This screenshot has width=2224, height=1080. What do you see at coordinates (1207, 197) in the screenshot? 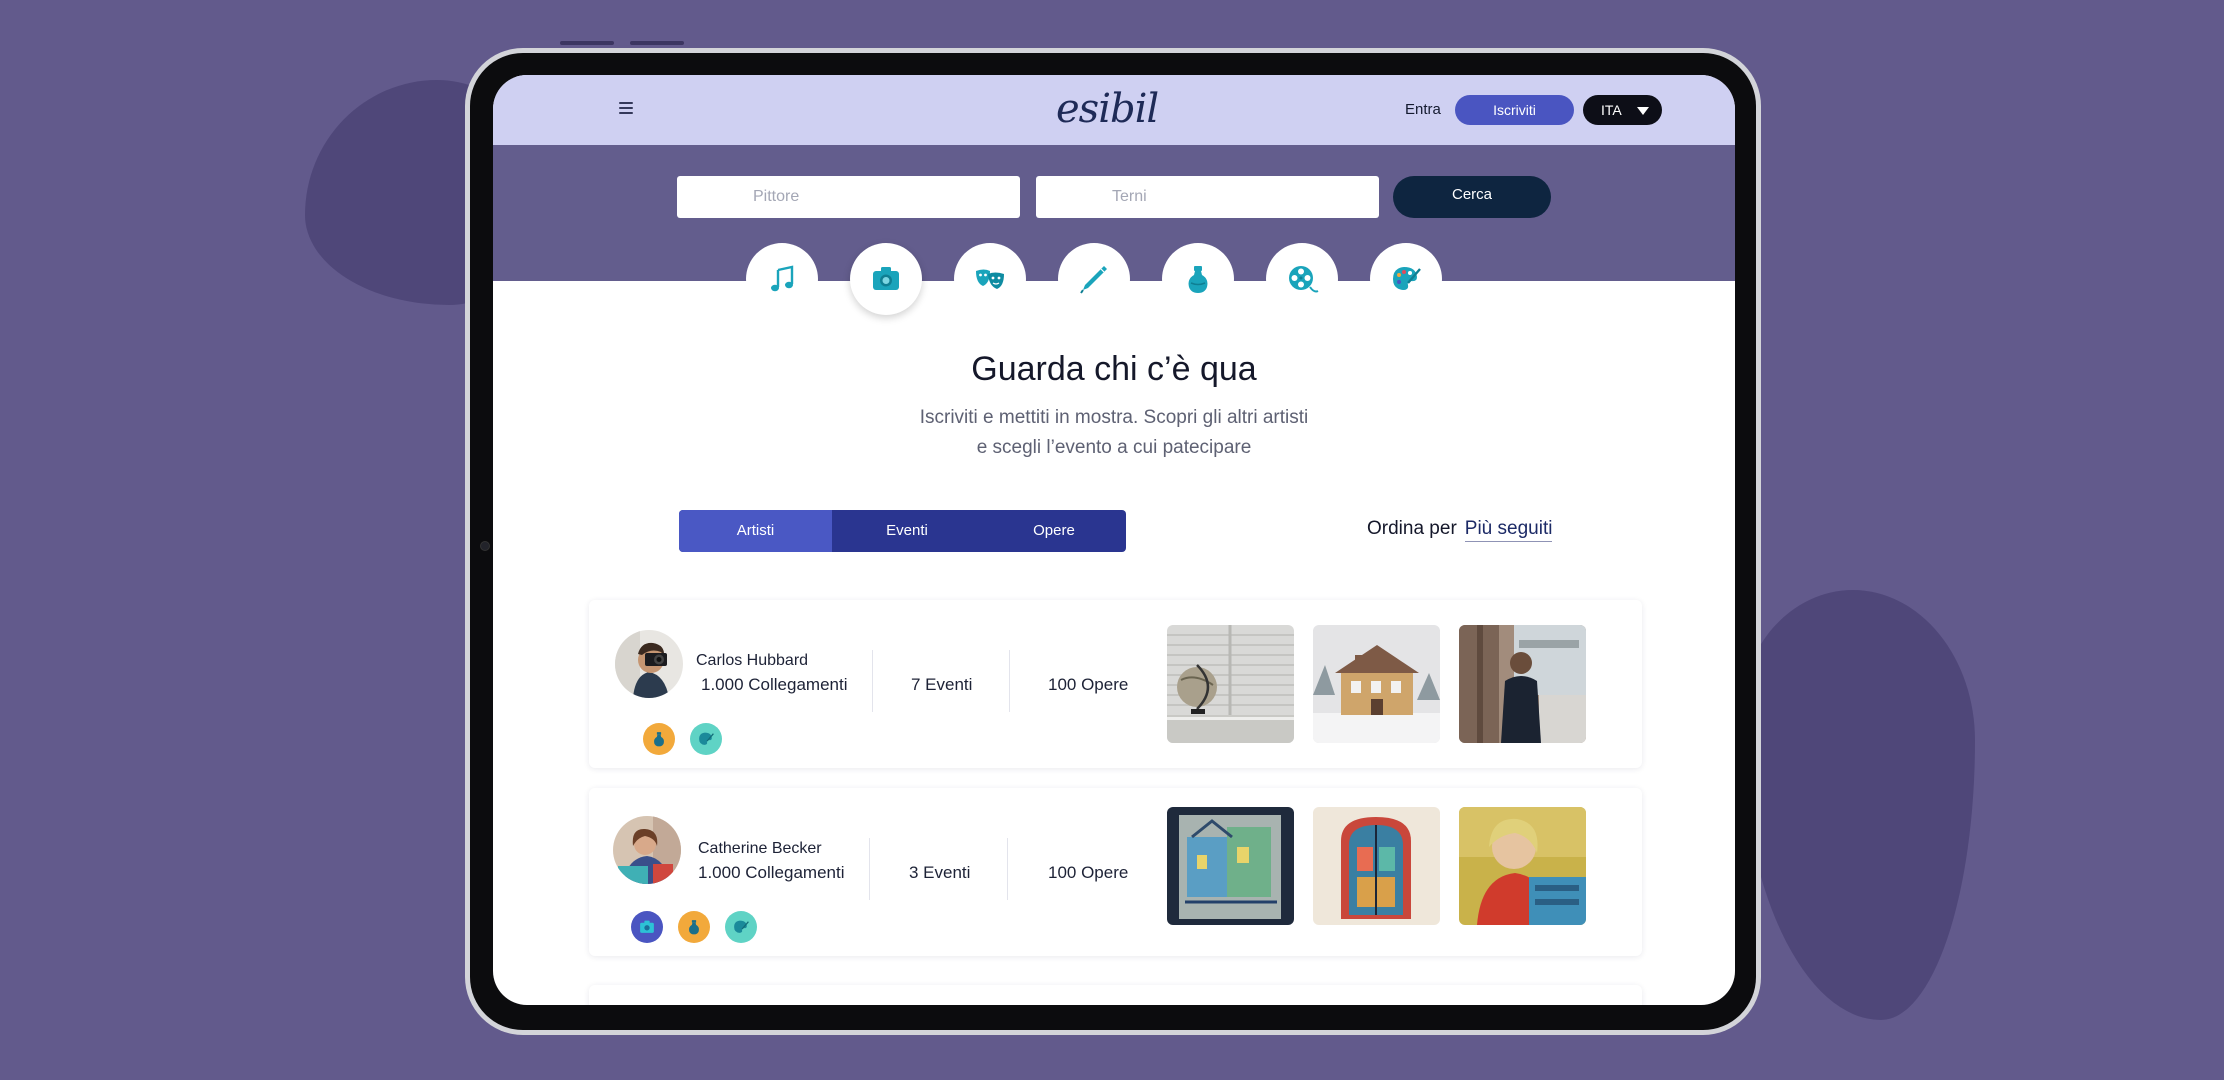
I see `location-search-input` at bounding box center [1207, 197].